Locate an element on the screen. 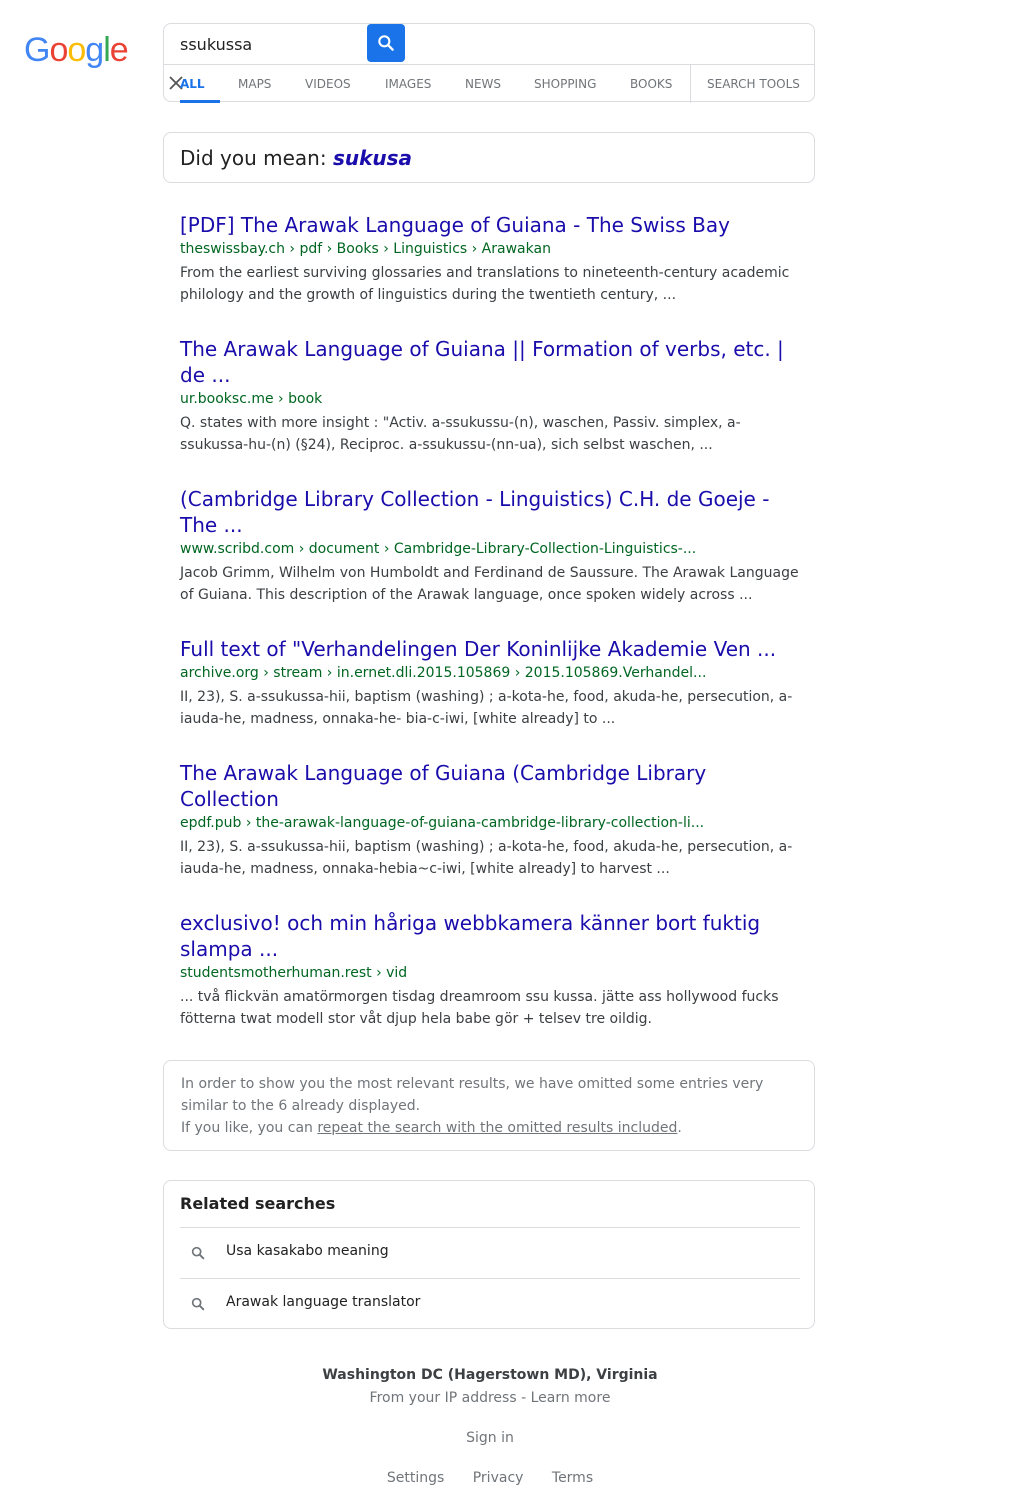 The image size is (1024, 1510). search-input is located at coordinates (272, 44).